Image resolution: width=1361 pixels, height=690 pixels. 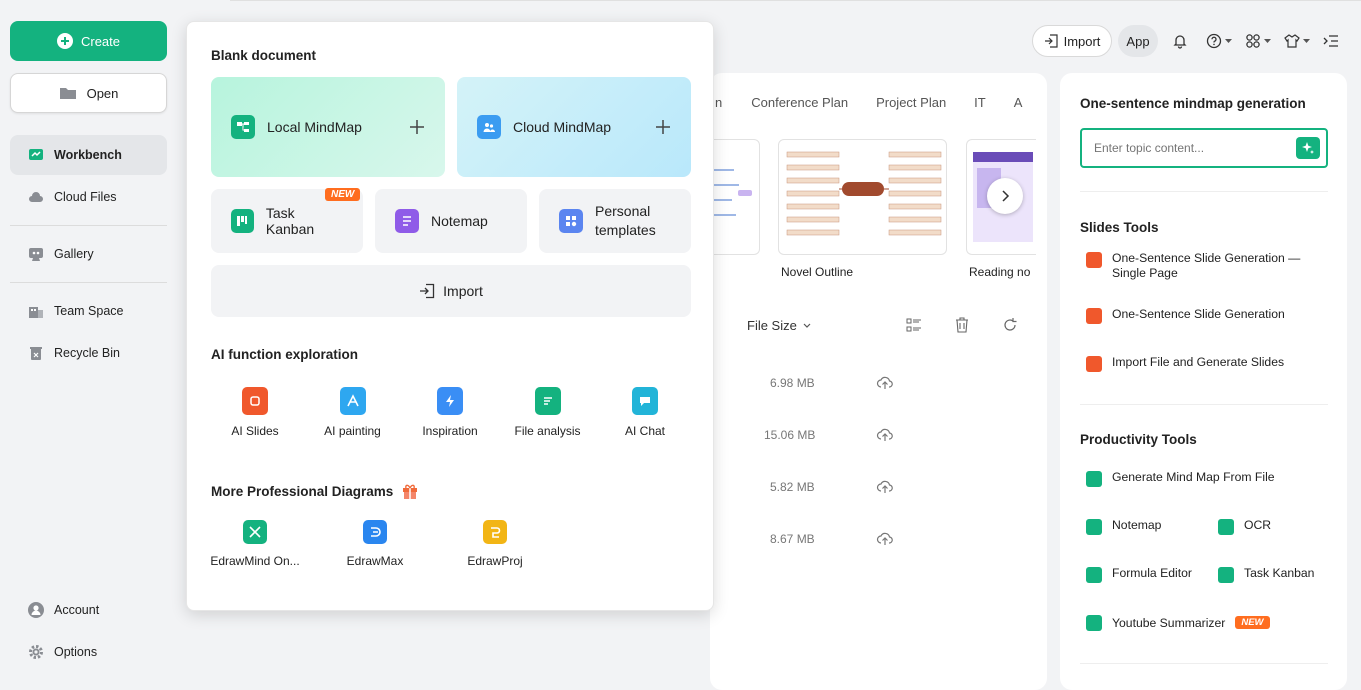 I want to click on carousel-next-button, so click(x=1005, y=196).